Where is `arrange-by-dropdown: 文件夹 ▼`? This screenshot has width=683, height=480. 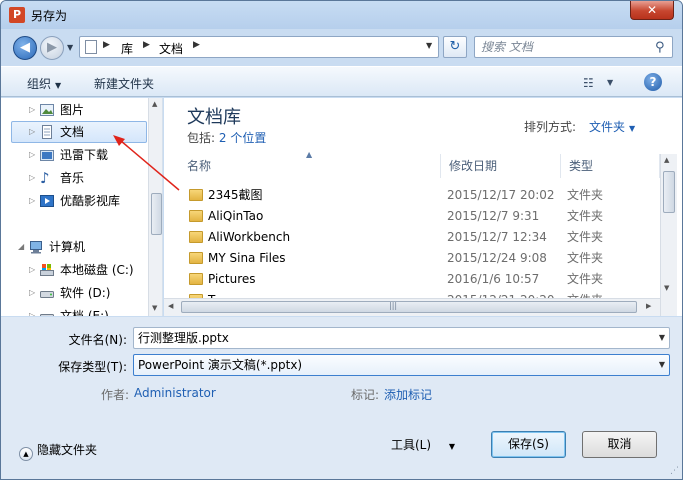
arrange-by-dropdown: 文件夹 ▼ is located at coordinates (612, 126).